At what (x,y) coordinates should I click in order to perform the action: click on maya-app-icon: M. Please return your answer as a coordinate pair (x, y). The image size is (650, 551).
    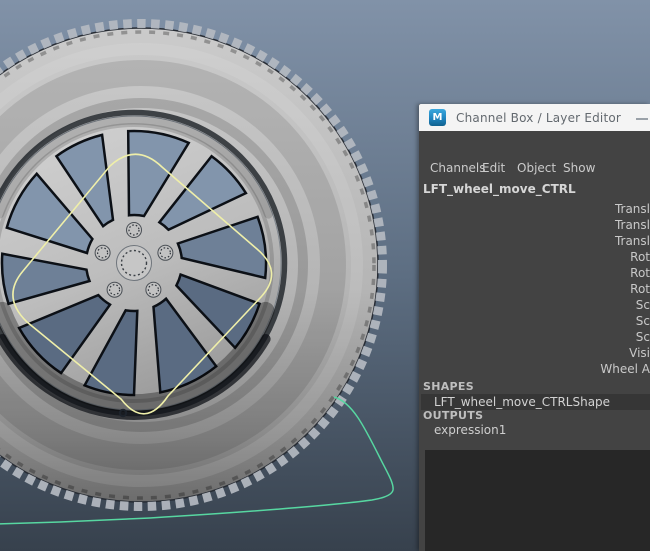
    Looking at the image, I should click on (437, 117).